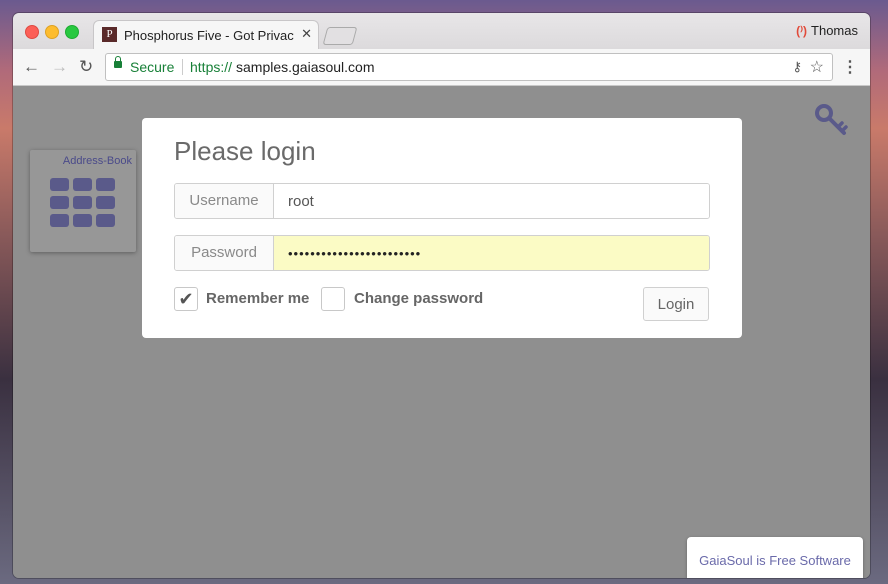 The image size is (888, 584). What do you see at coordinates (97, 161) in the screenshot?
I see `app-tile-label: Address-Book` at bounding box center [97, 161].